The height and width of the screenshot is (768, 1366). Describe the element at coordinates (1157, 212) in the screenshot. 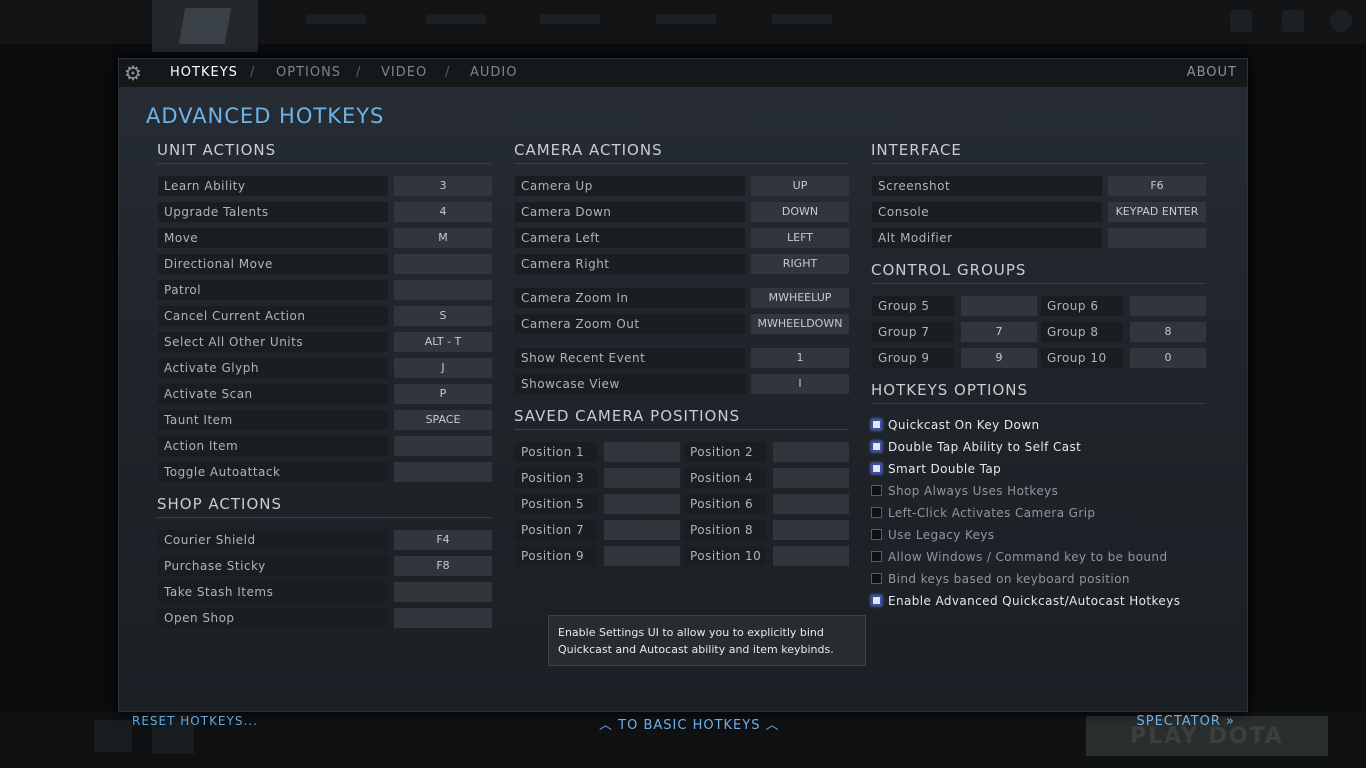

I see `interface-action-keybind: KEYPAD ENTER` at that location.